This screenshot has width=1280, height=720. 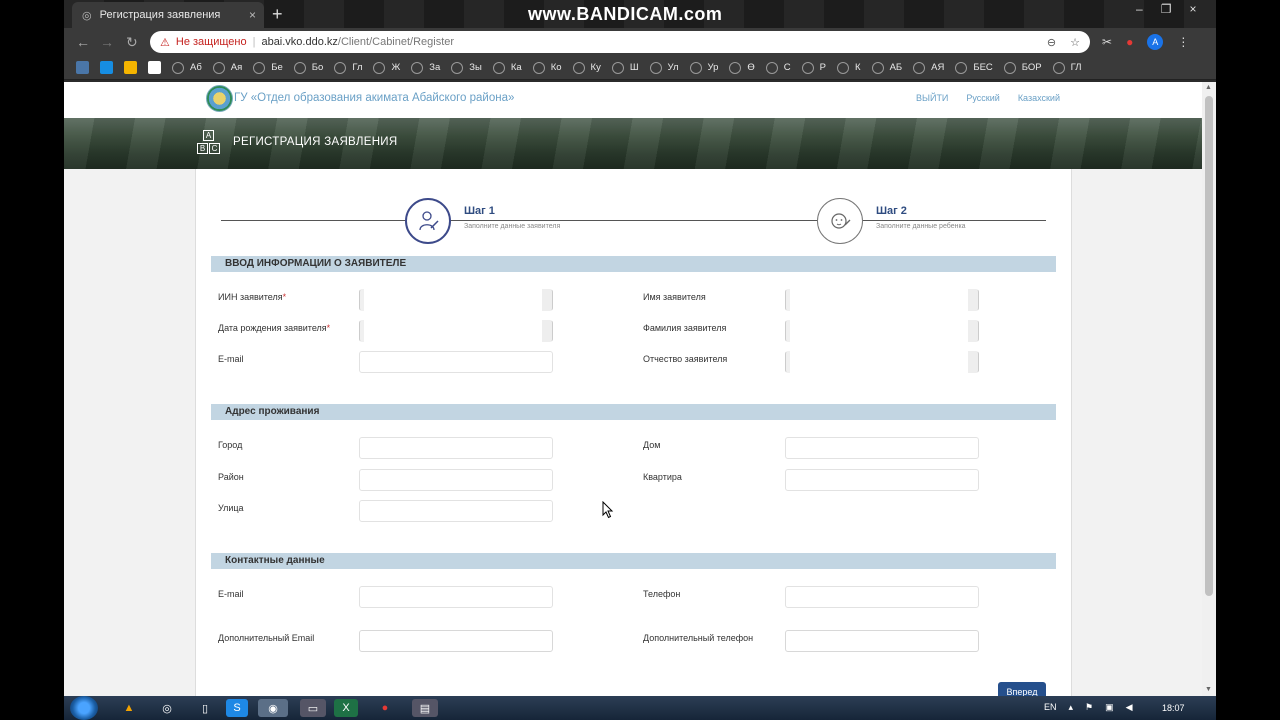 I want to click on birthdate-input, so click(x=456, y=331).